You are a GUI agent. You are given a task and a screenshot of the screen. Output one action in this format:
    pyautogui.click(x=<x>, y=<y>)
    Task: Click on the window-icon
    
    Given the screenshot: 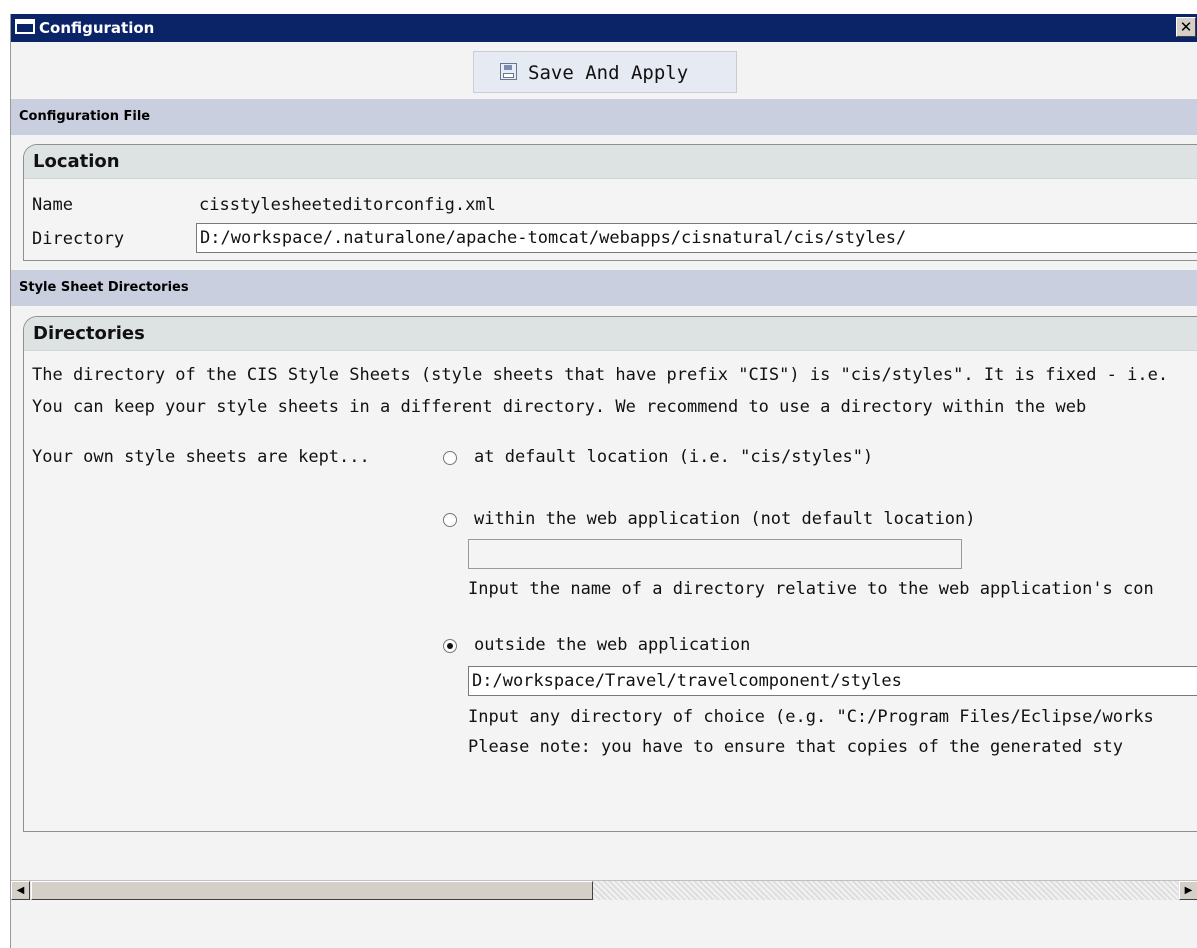 What is the action you would take?
    pyautogui.click(x=25, y=26)
    